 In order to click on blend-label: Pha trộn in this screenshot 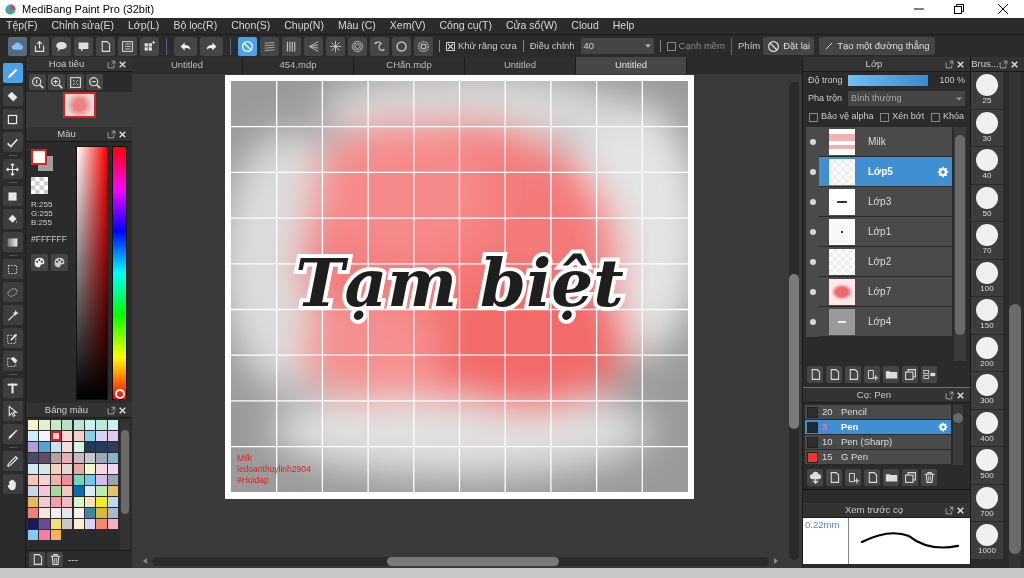, I will do `click(825, 98)`.